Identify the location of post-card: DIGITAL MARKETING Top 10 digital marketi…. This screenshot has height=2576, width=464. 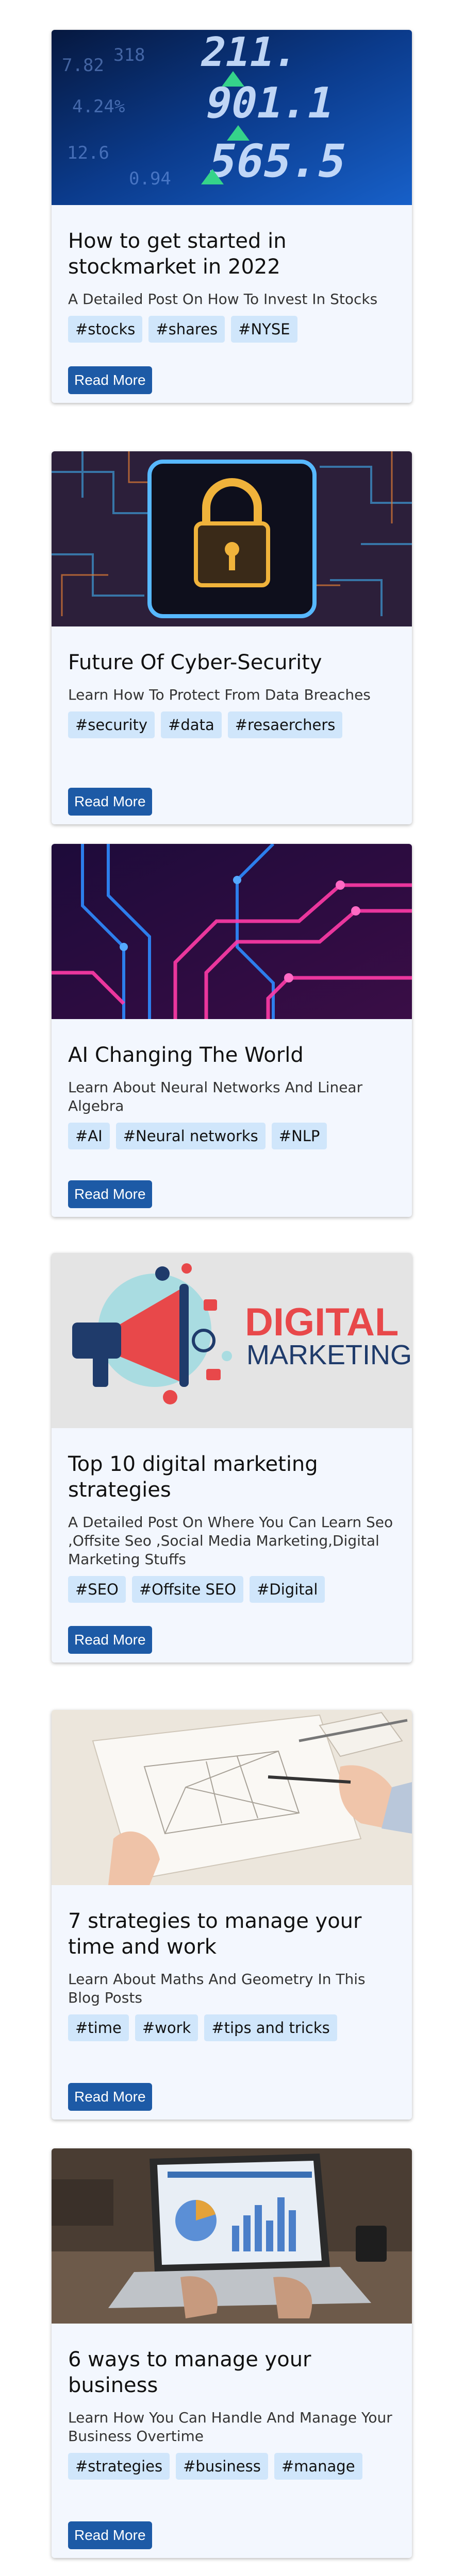
(232, 1458).